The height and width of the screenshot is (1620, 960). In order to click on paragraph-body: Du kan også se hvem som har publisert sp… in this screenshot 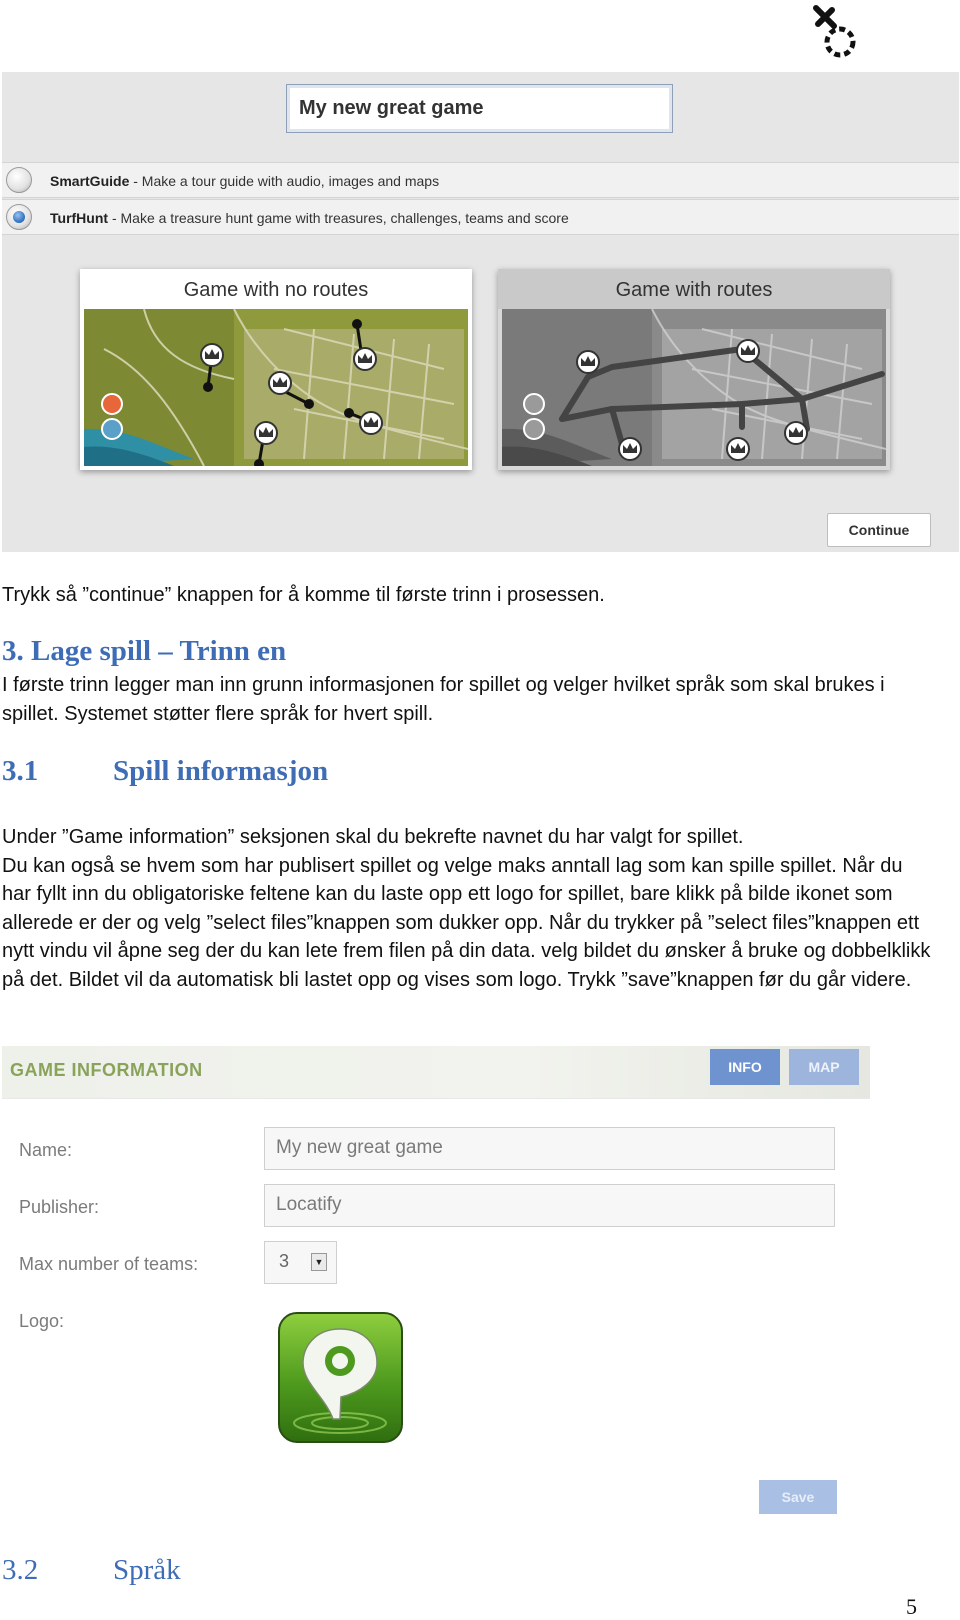, I will do `click(466, 922)`.